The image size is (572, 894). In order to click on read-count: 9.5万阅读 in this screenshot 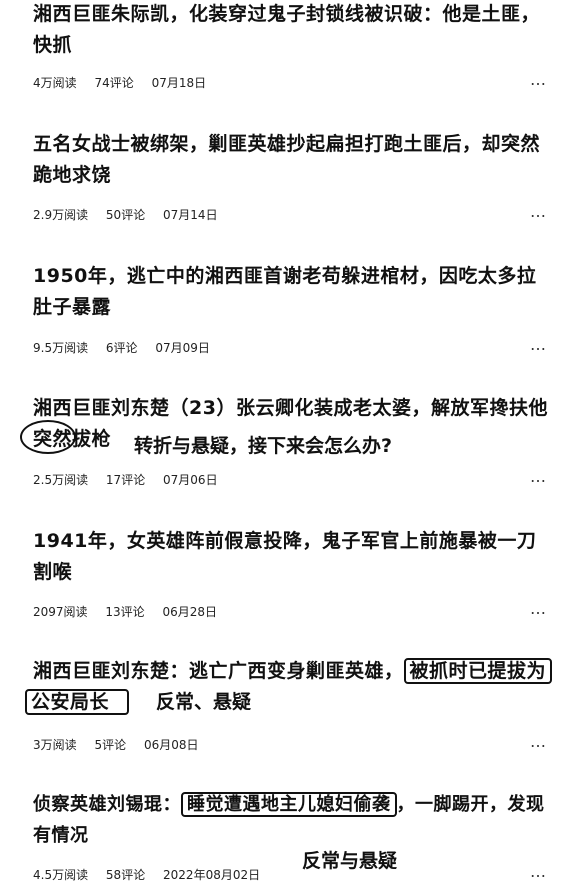, I will do `click(61, 348)`.